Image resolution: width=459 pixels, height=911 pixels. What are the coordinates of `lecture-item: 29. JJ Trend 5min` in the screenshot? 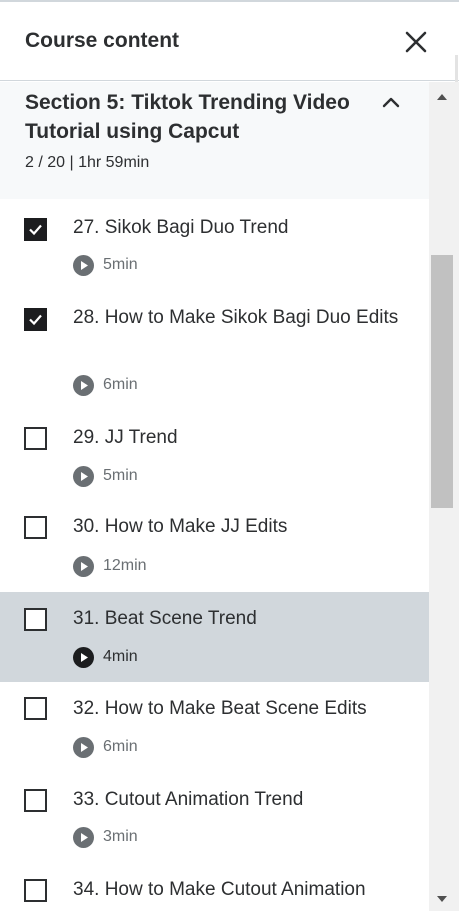 It's located at (214, 455).